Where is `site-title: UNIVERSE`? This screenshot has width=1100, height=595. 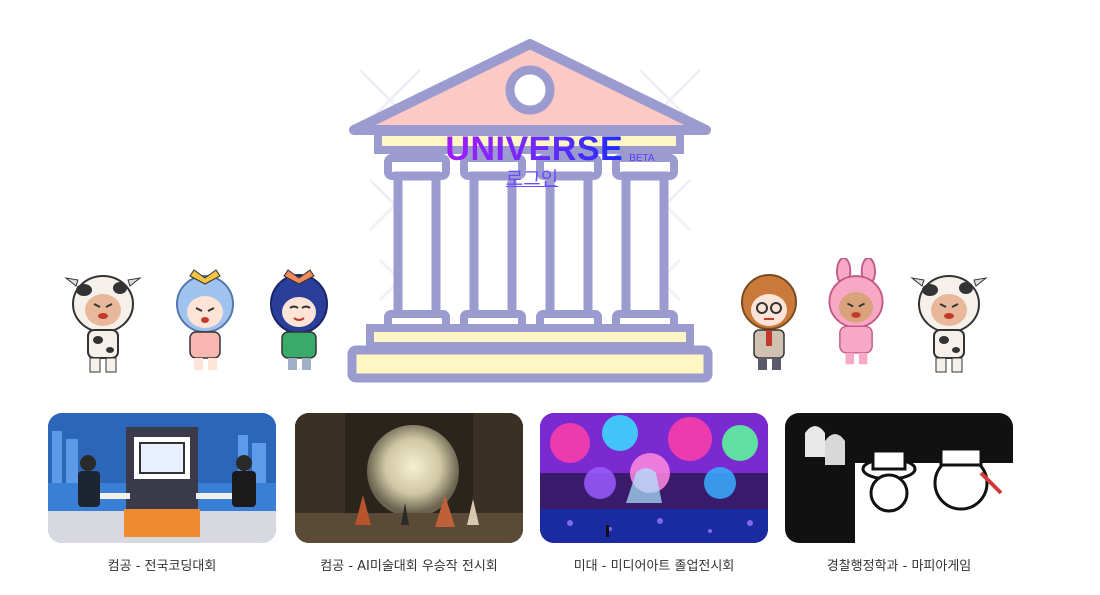
site-title: UNIVERSE is located at coordinates (534, 149).